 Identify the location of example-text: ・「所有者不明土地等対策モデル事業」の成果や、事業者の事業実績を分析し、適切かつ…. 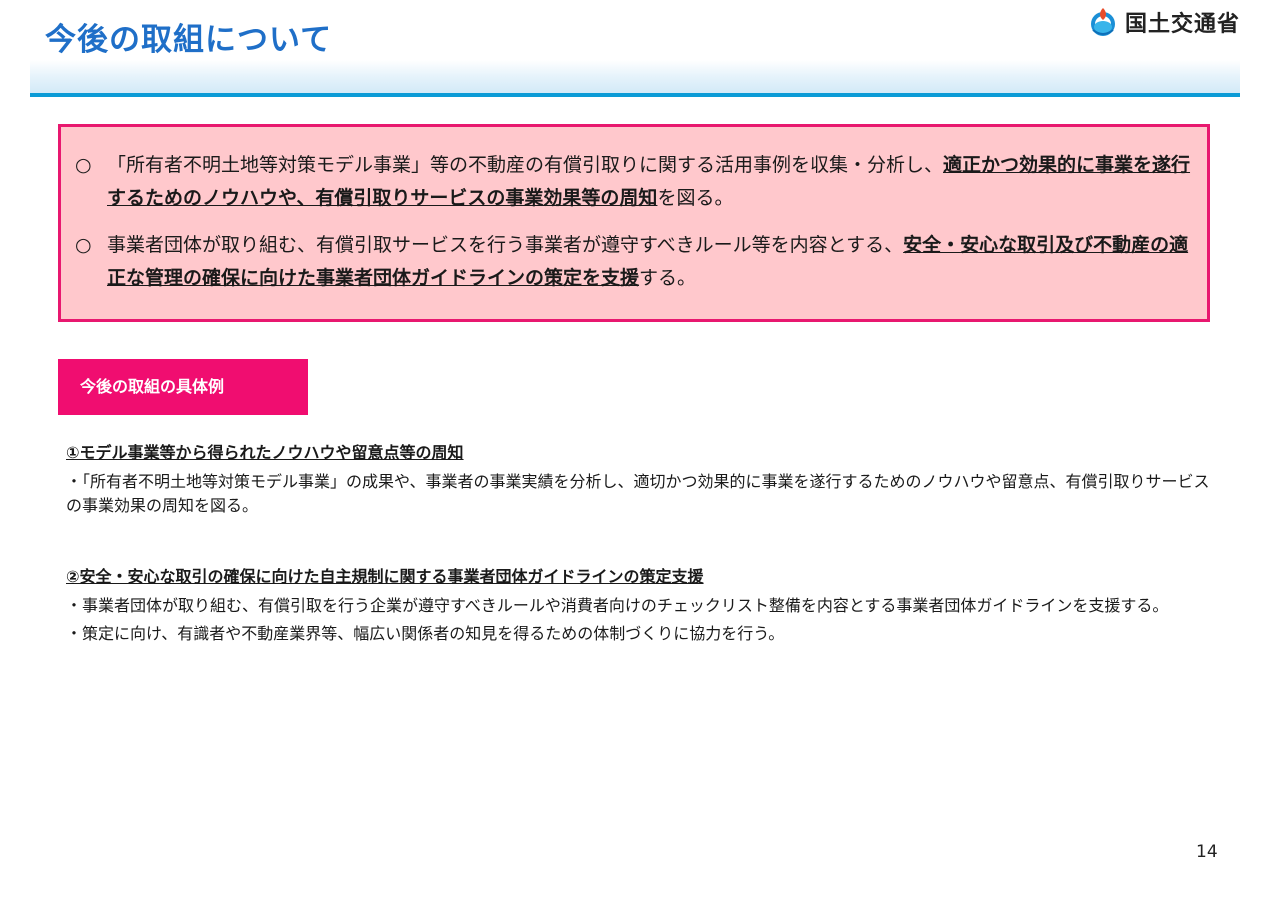
(638, 493).